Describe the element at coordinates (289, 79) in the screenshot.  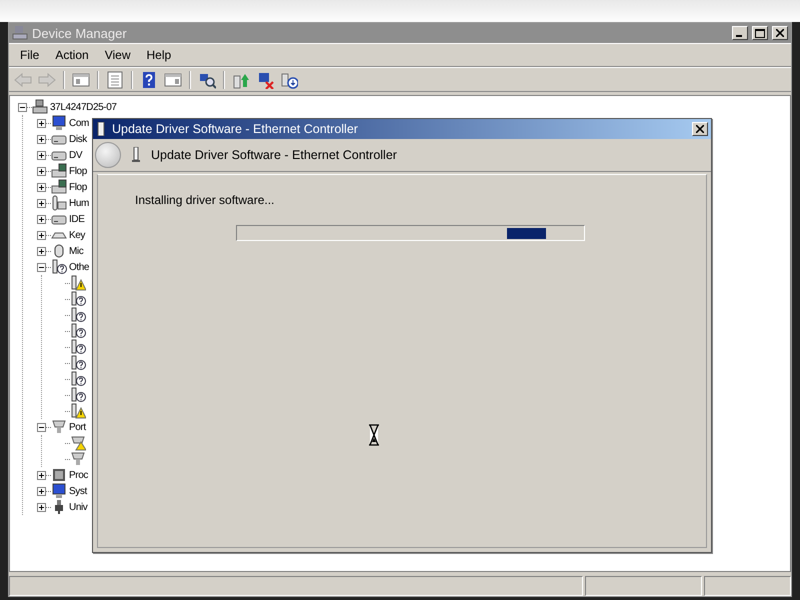
I see `disable-device-icon` at that location.